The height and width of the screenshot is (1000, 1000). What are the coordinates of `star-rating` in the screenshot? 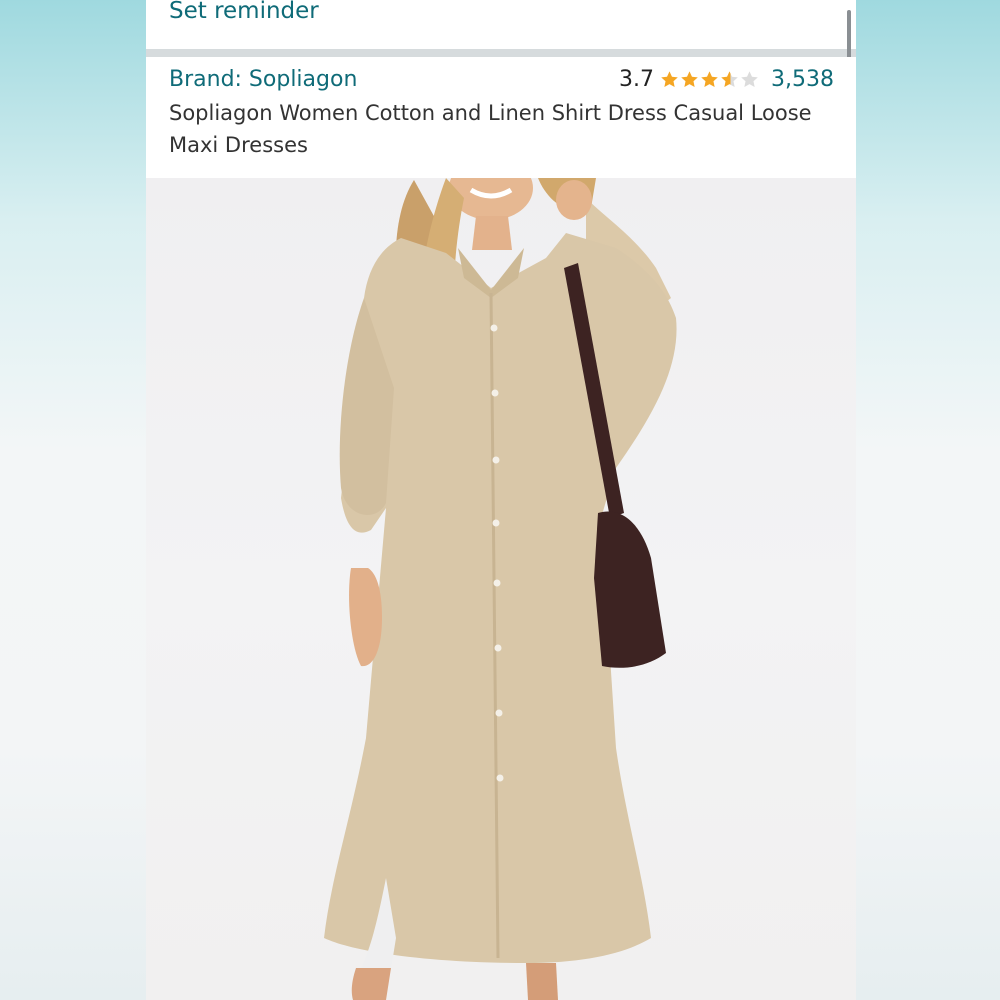 It's located at (709, 79).